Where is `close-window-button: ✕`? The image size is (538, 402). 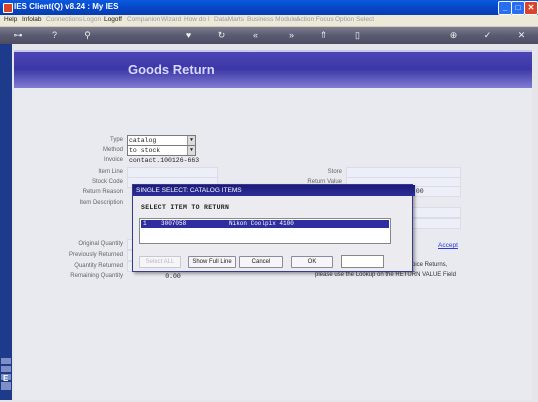 close-window-button: ✕ is located at coordinates (531, 8).